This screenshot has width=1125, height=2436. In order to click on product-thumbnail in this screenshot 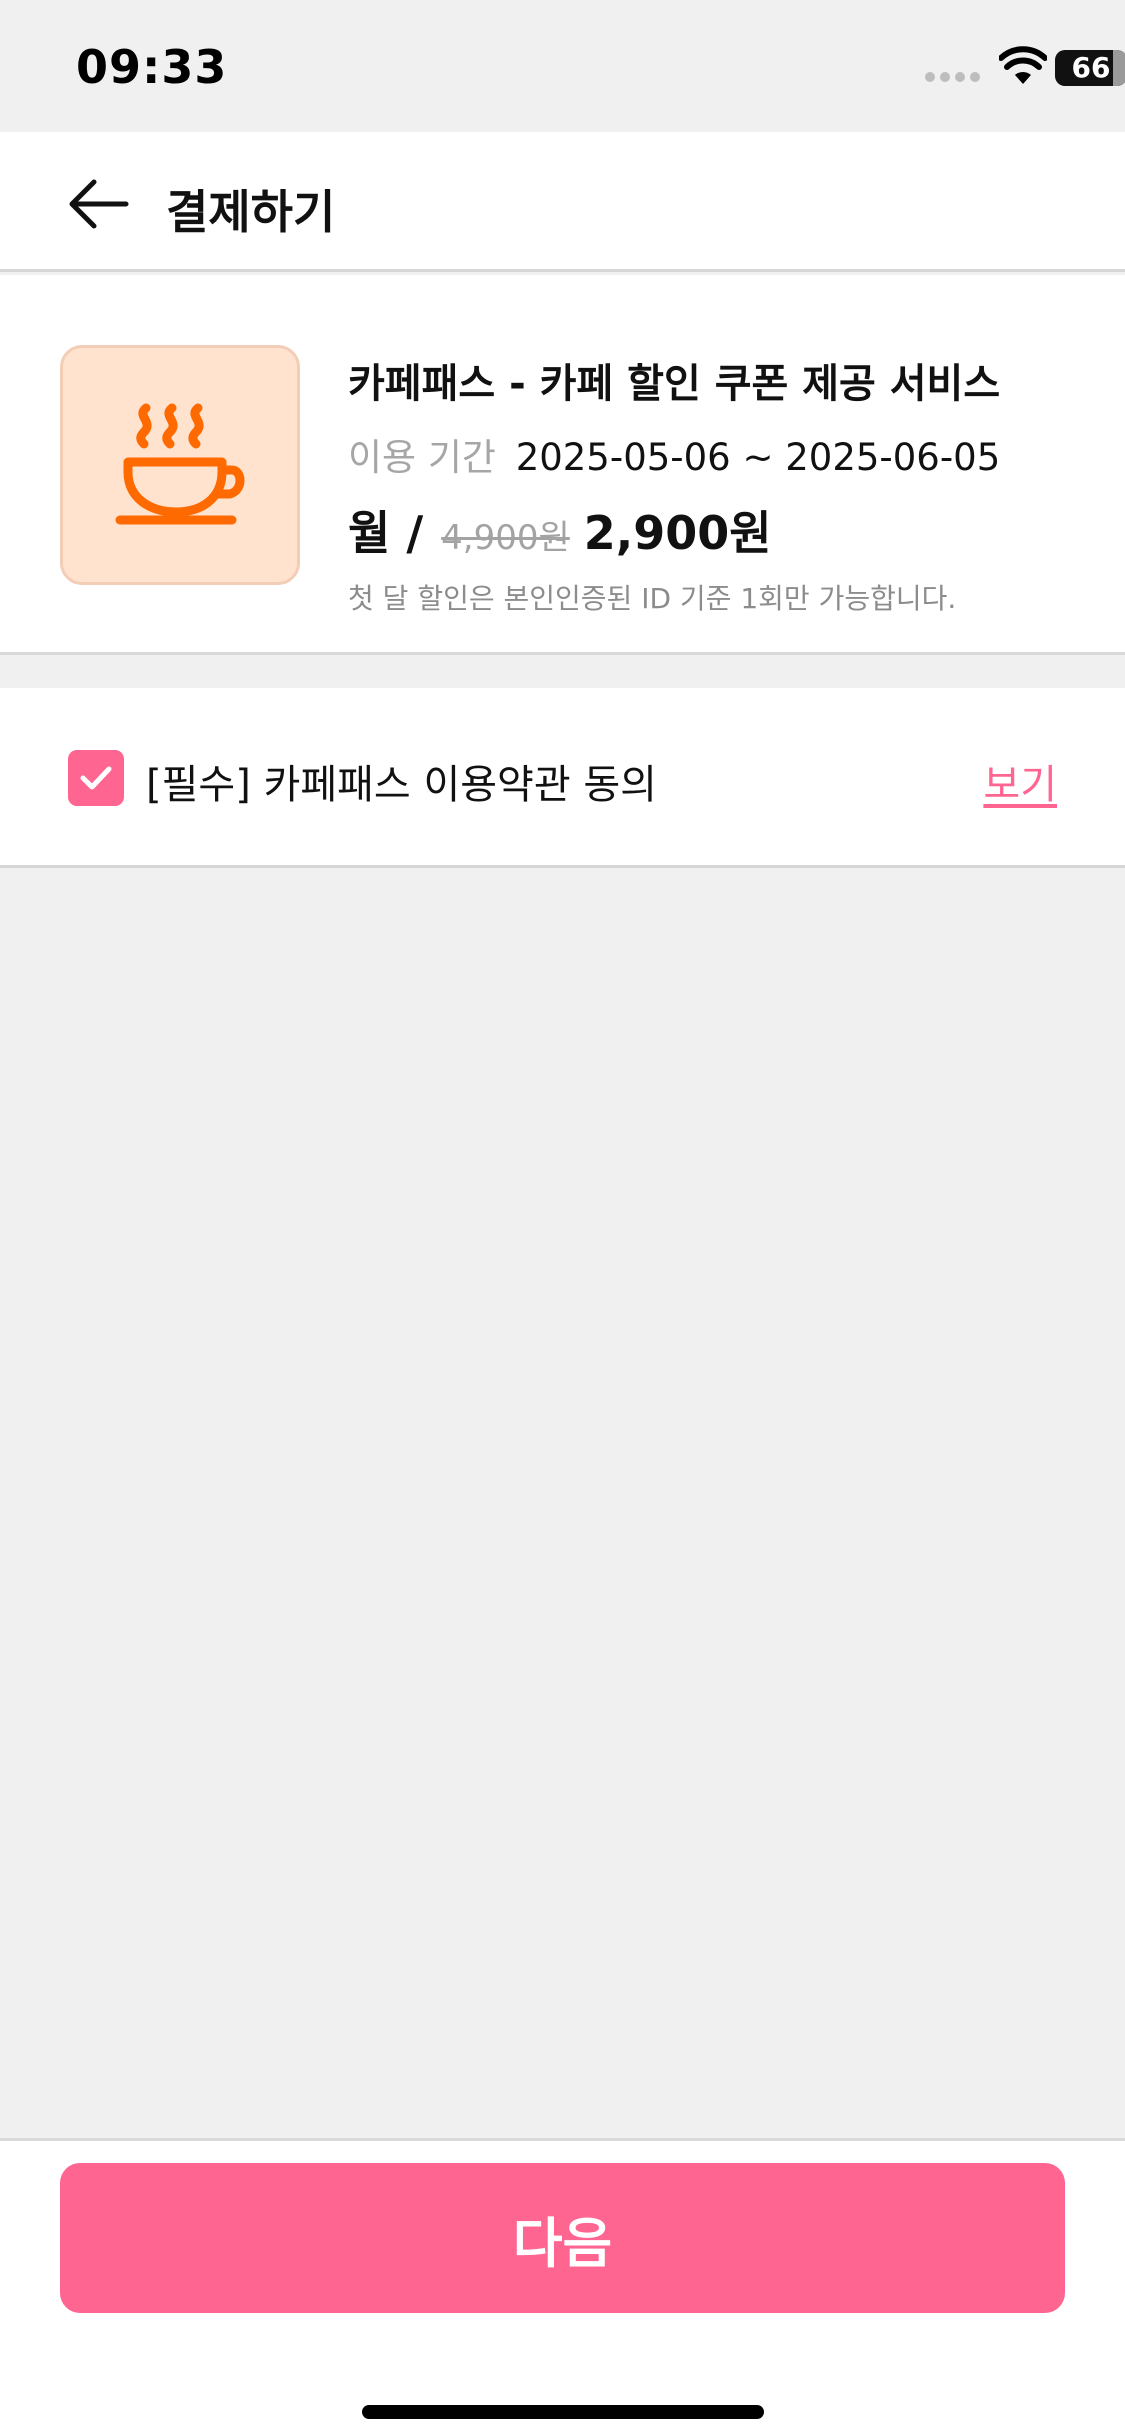, I will do `click(180, 465)`.